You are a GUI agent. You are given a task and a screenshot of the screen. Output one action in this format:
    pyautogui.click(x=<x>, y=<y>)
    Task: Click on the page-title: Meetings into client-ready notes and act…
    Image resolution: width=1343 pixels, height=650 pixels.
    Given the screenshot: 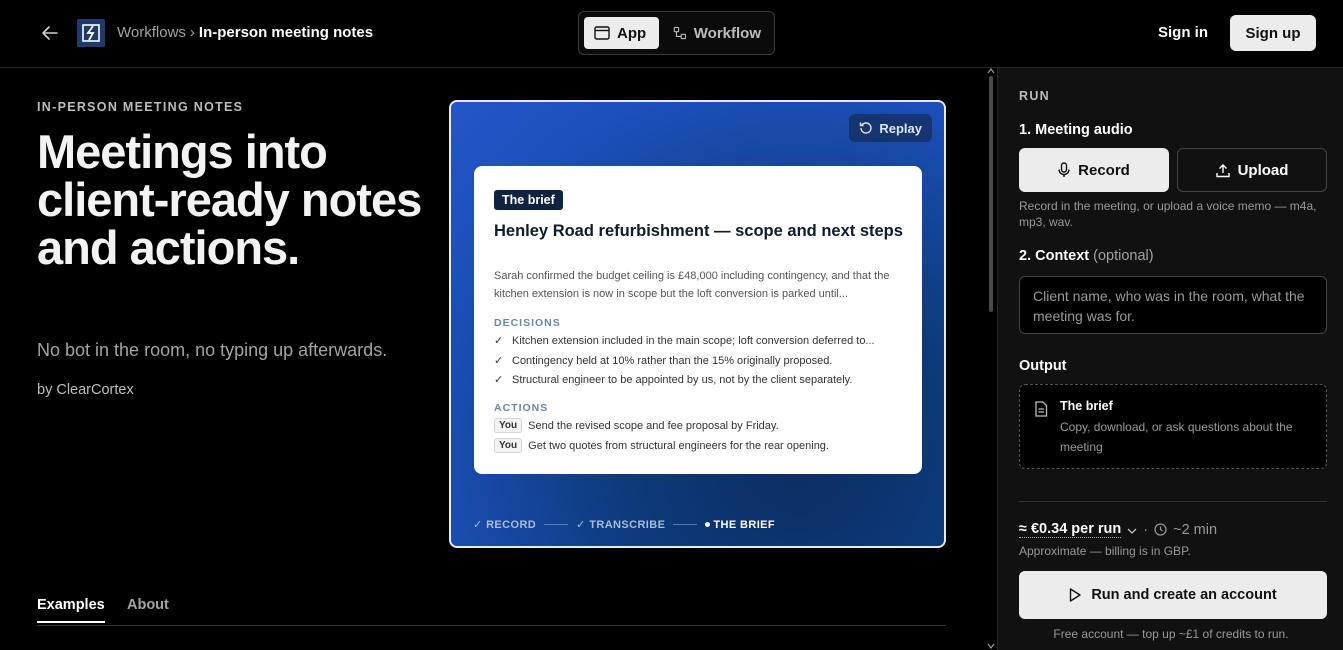 What is the action you would take?
    pyautogui.click(x=229, y=199)
    